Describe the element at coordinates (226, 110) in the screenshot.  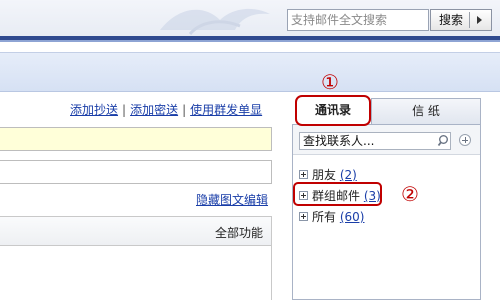
I see `separate-send-link: 使用群发单显` at that location.